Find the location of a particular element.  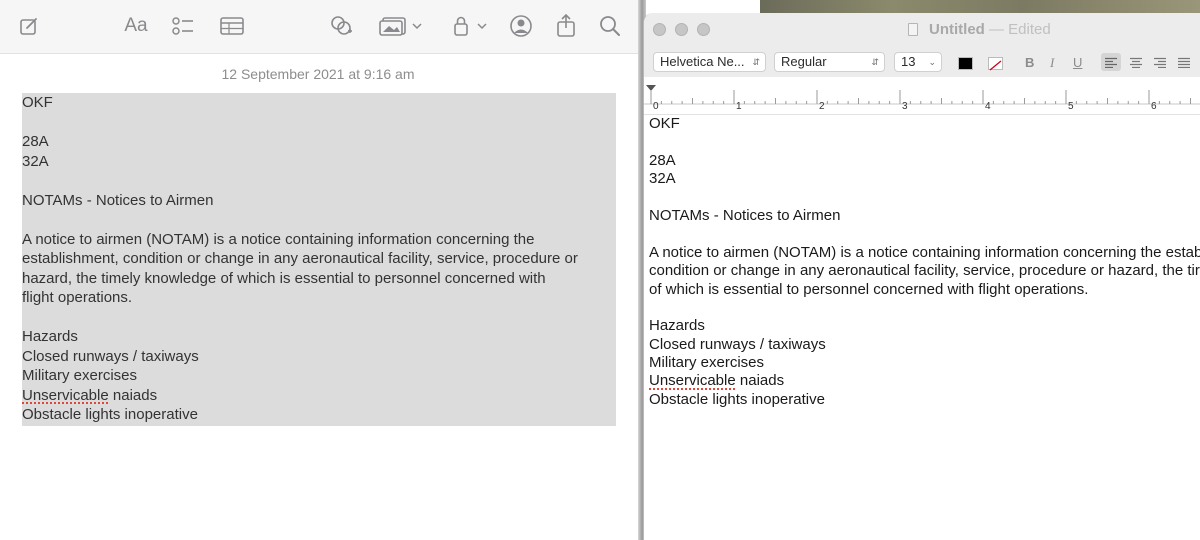

note-paragraph-line: flight operations. is located at coordinates (77, 297).